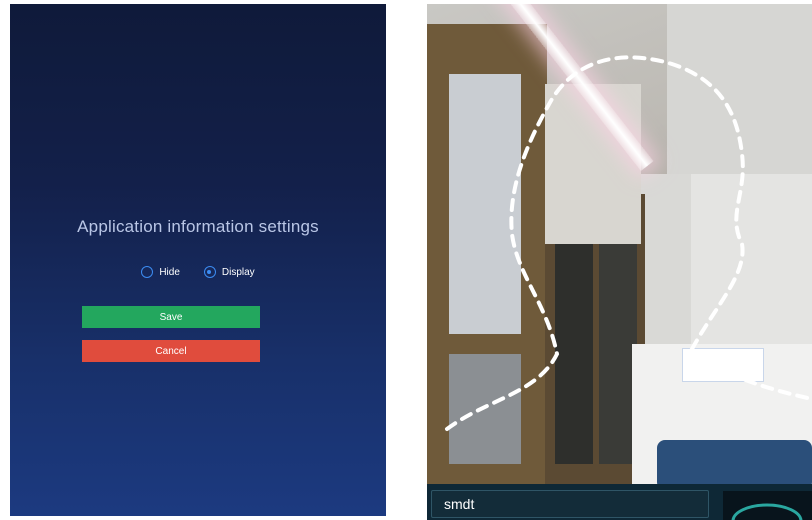  I want to click on radio-option-display: Display, so click(229, 272).